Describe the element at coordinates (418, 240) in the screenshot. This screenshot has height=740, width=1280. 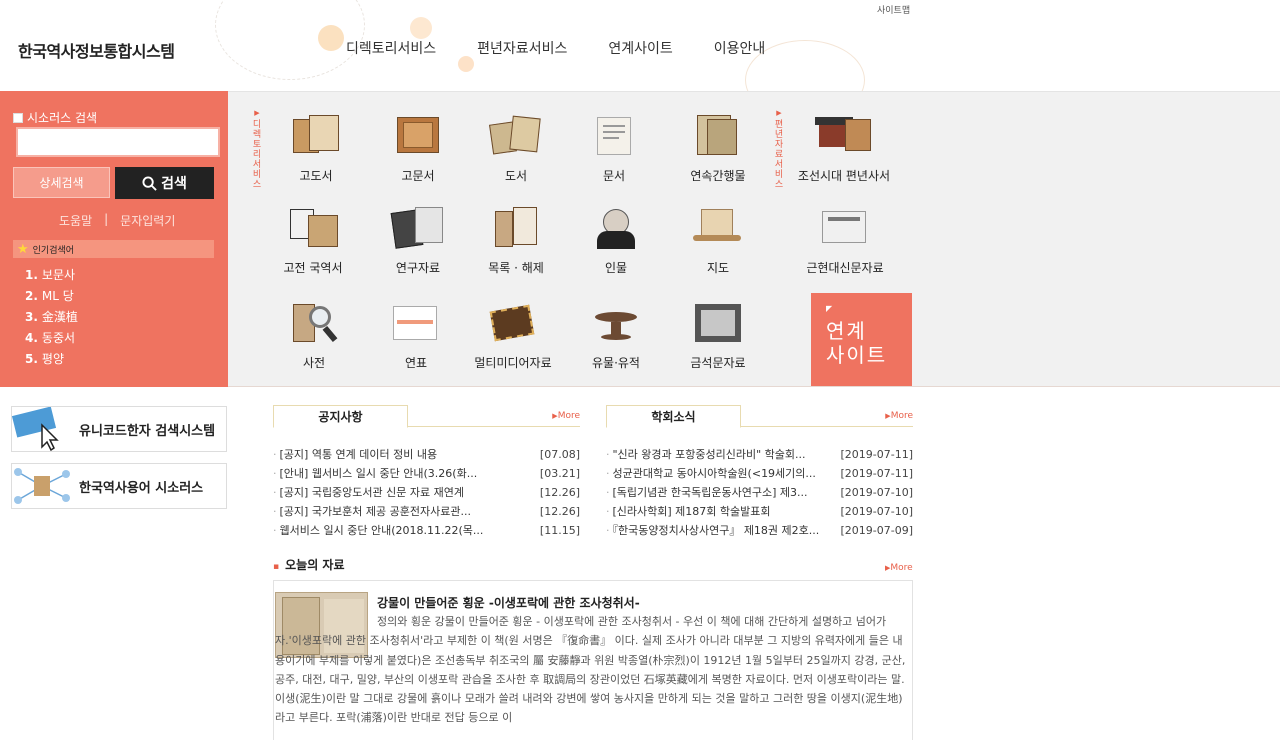
I see `category-research-materials: 연구자료` at that location.